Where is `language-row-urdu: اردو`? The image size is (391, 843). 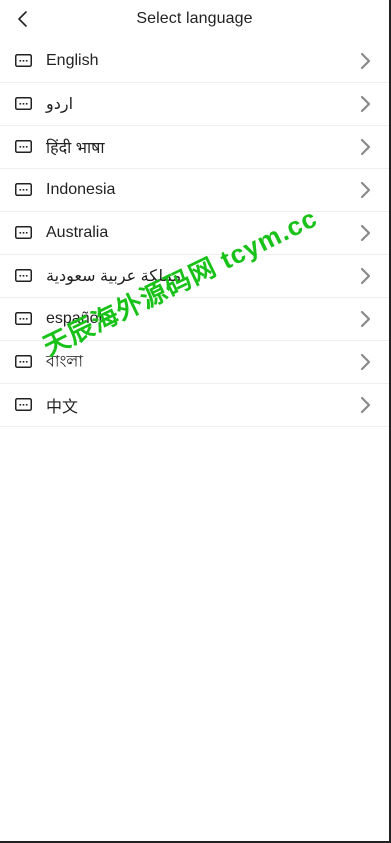 language-row-urdu: اردو is located at coordinates (194, 104).